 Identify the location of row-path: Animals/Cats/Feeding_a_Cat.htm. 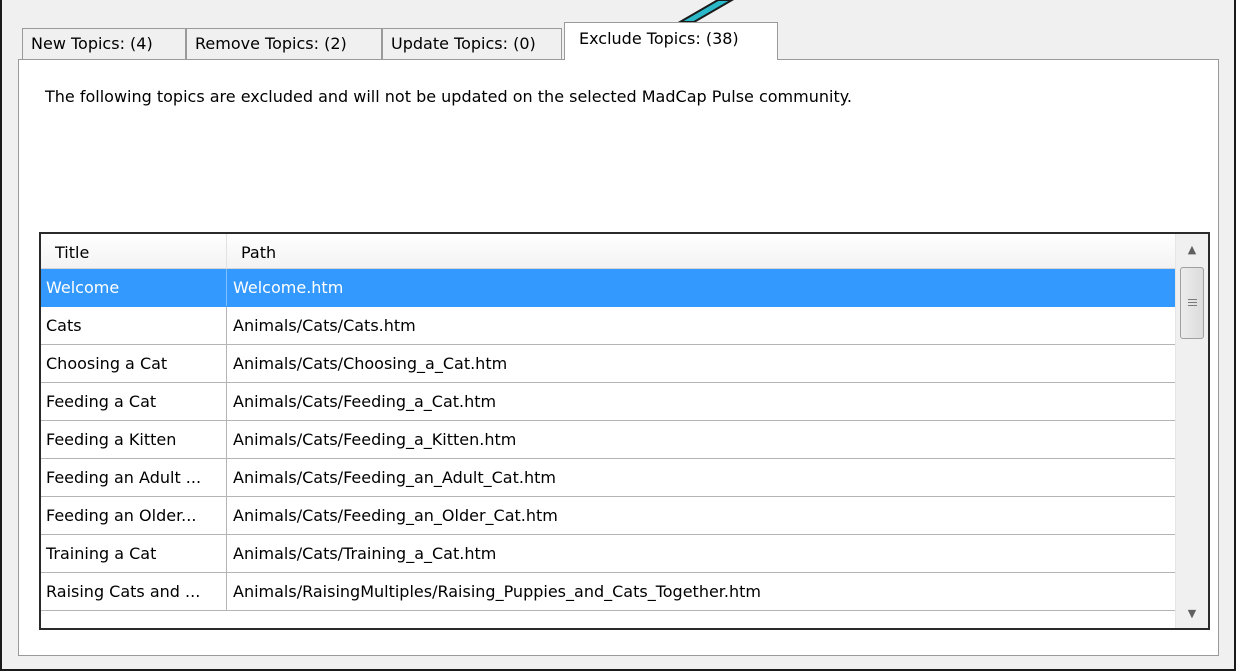
(365, 401).